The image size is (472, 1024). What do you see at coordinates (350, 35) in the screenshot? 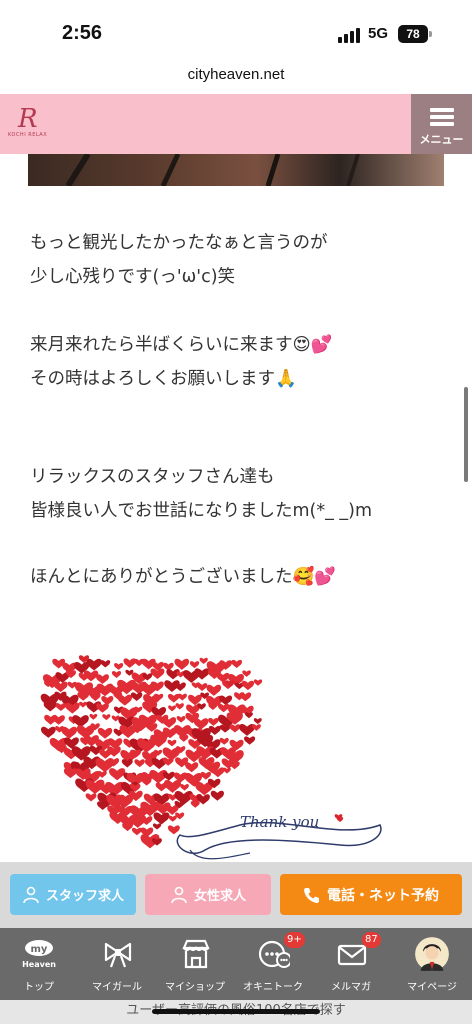
I see `signal-icon` at bounding box center [350, 35].